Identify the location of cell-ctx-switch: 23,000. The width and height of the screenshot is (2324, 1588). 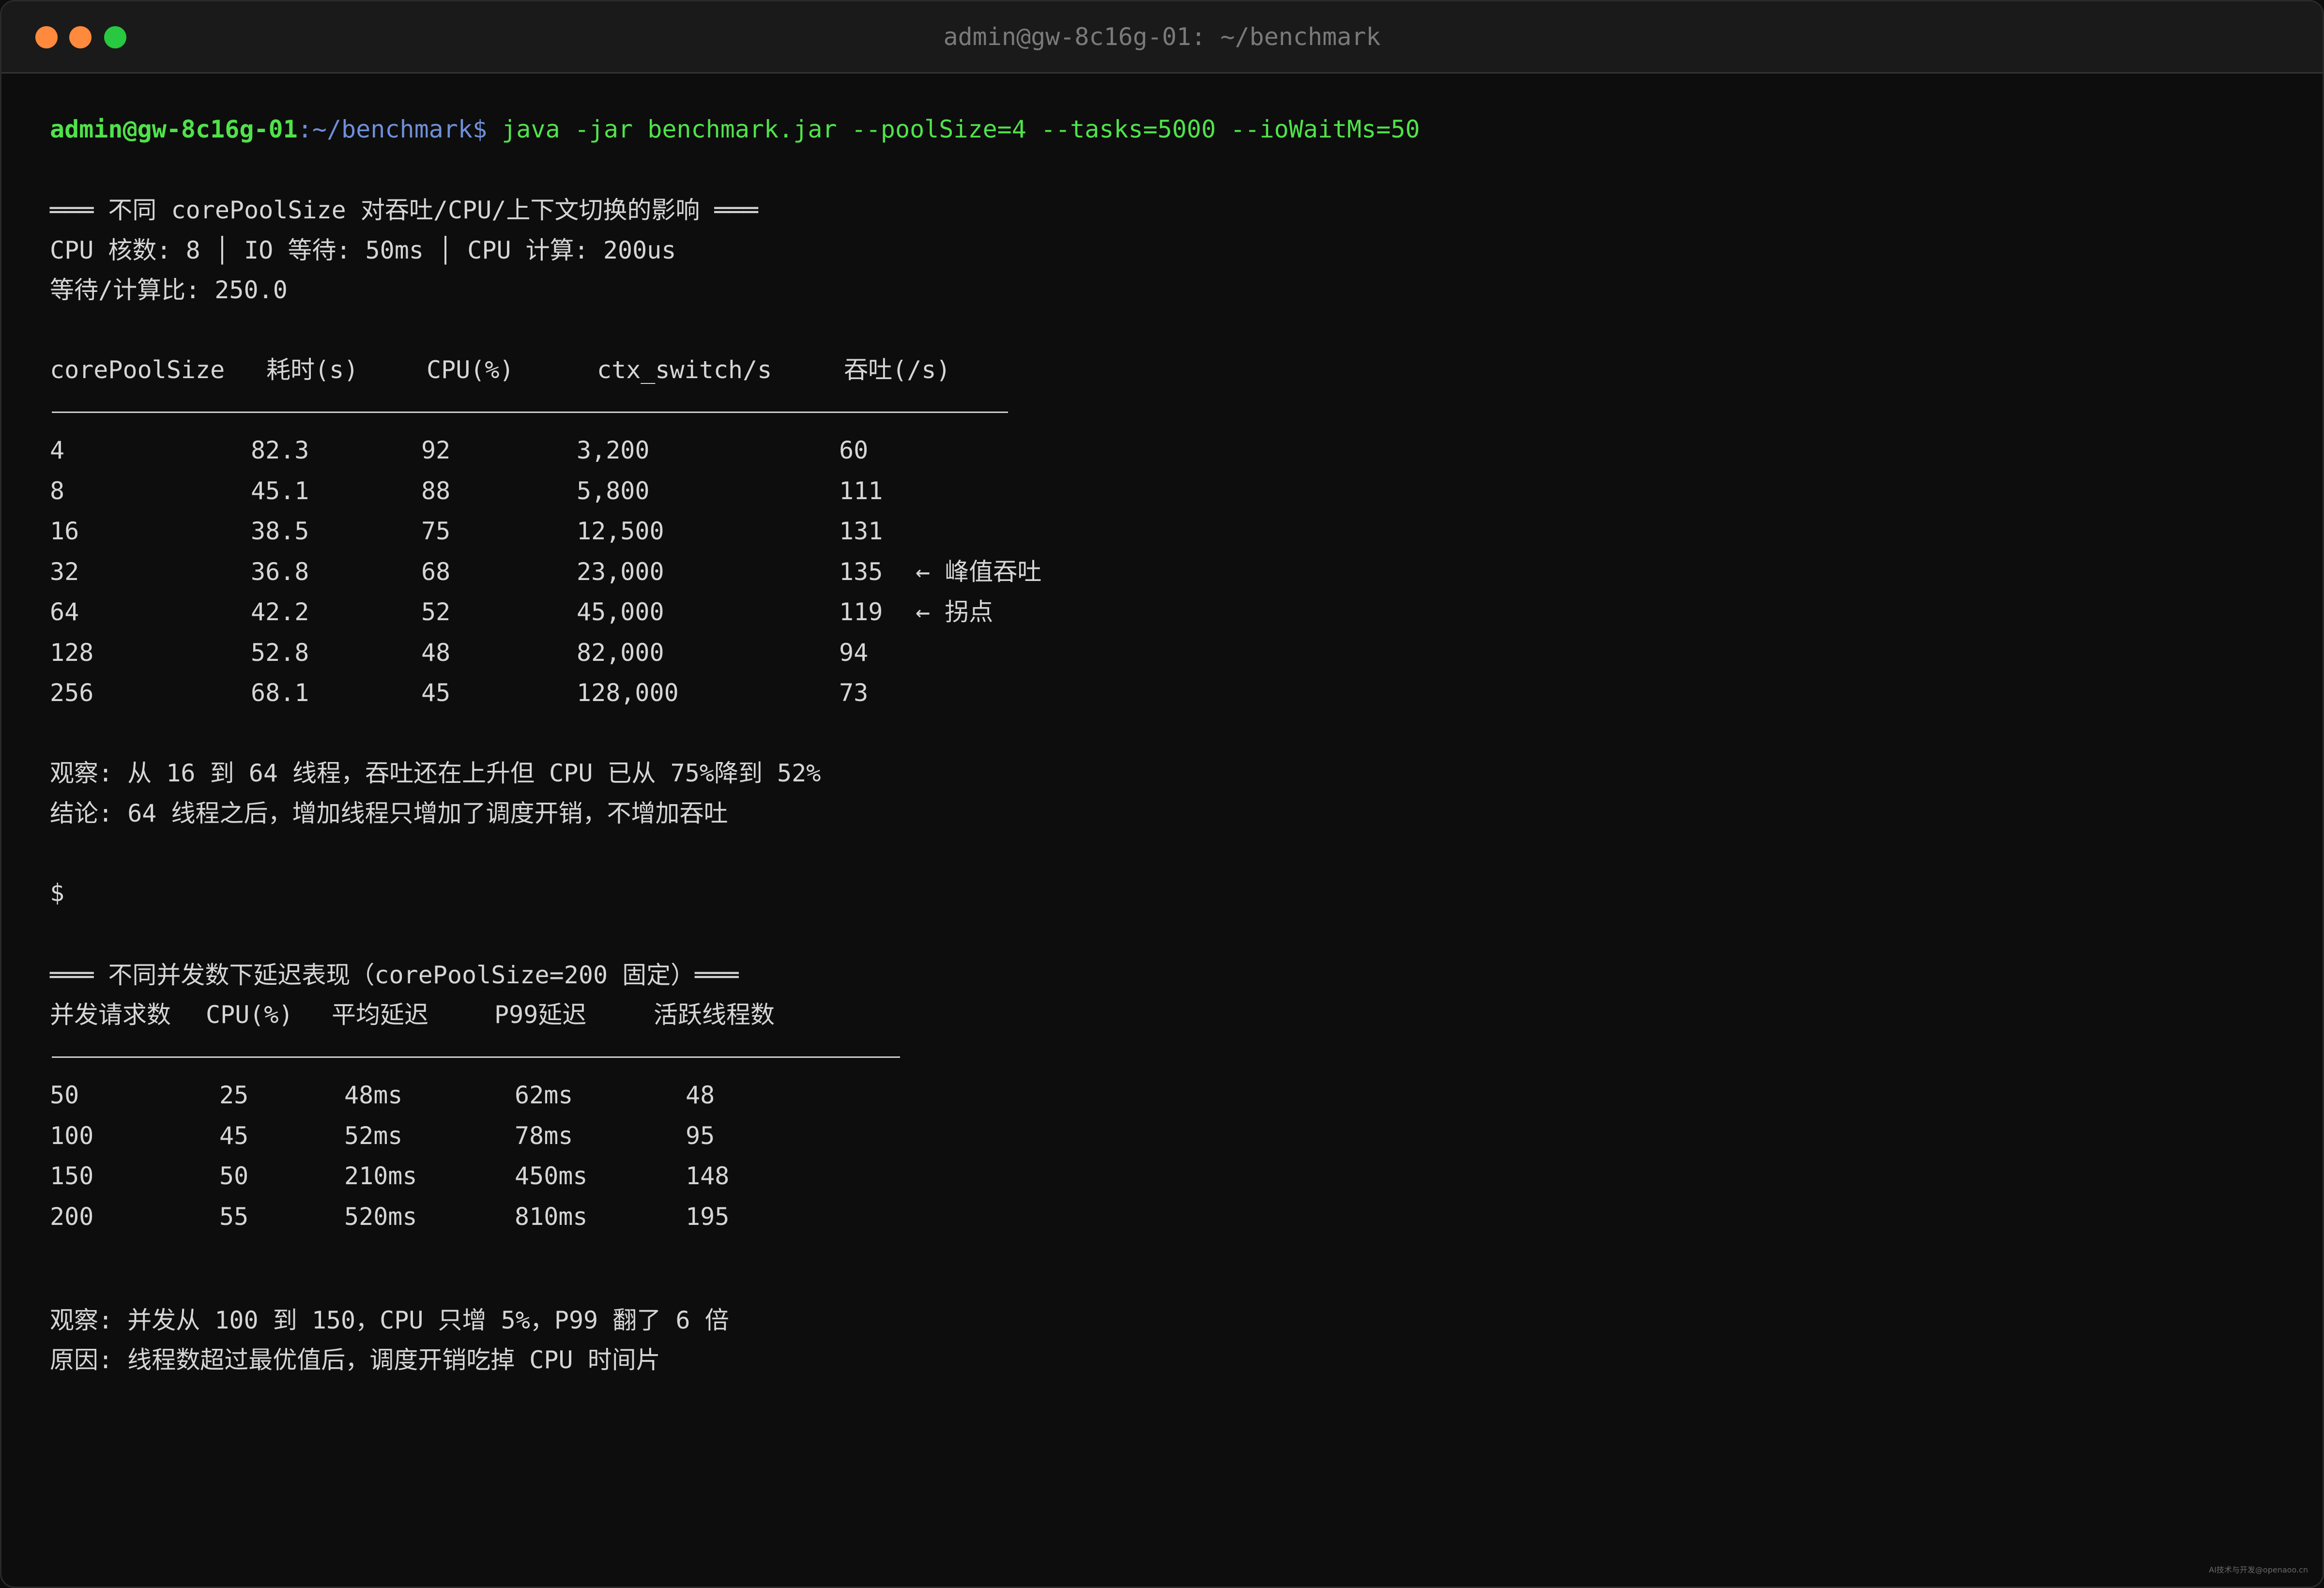
(621, 571).